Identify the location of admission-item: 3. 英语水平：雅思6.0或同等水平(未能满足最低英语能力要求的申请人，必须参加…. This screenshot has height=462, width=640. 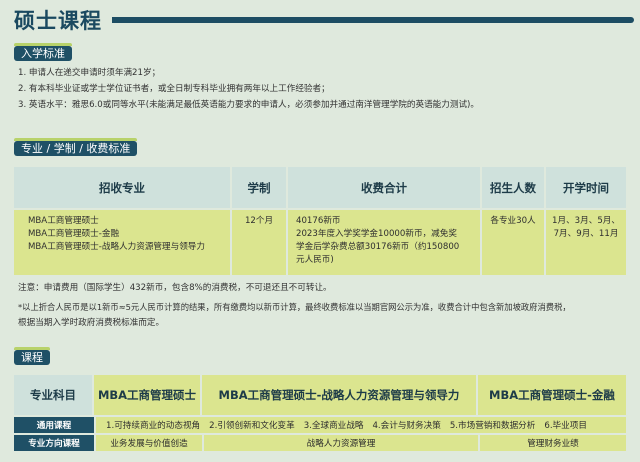
(248, 105).